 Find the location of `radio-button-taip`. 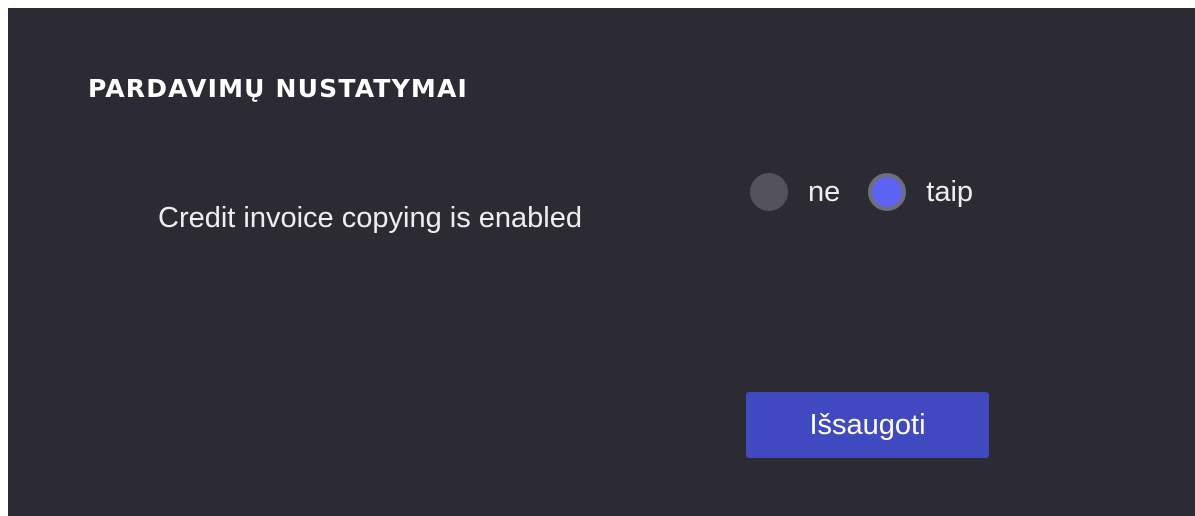

radio-button-taip is located at coordinates (887, 192).